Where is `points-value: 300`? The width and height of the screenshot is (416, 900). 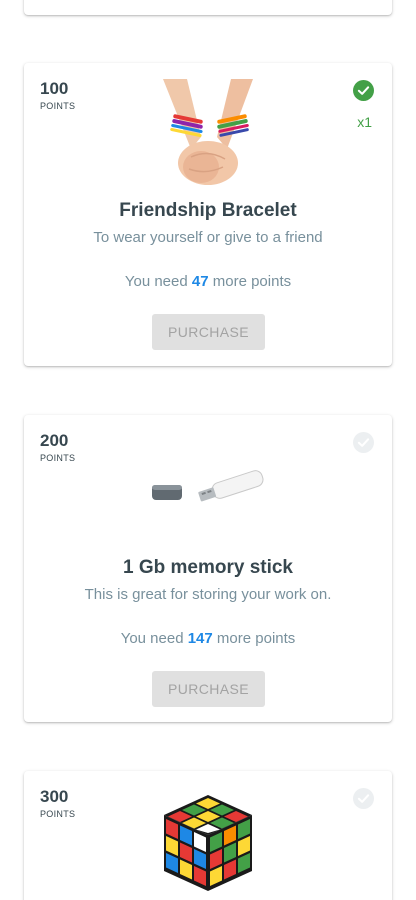 points-value: 300 is located at coordinates (54, 796).